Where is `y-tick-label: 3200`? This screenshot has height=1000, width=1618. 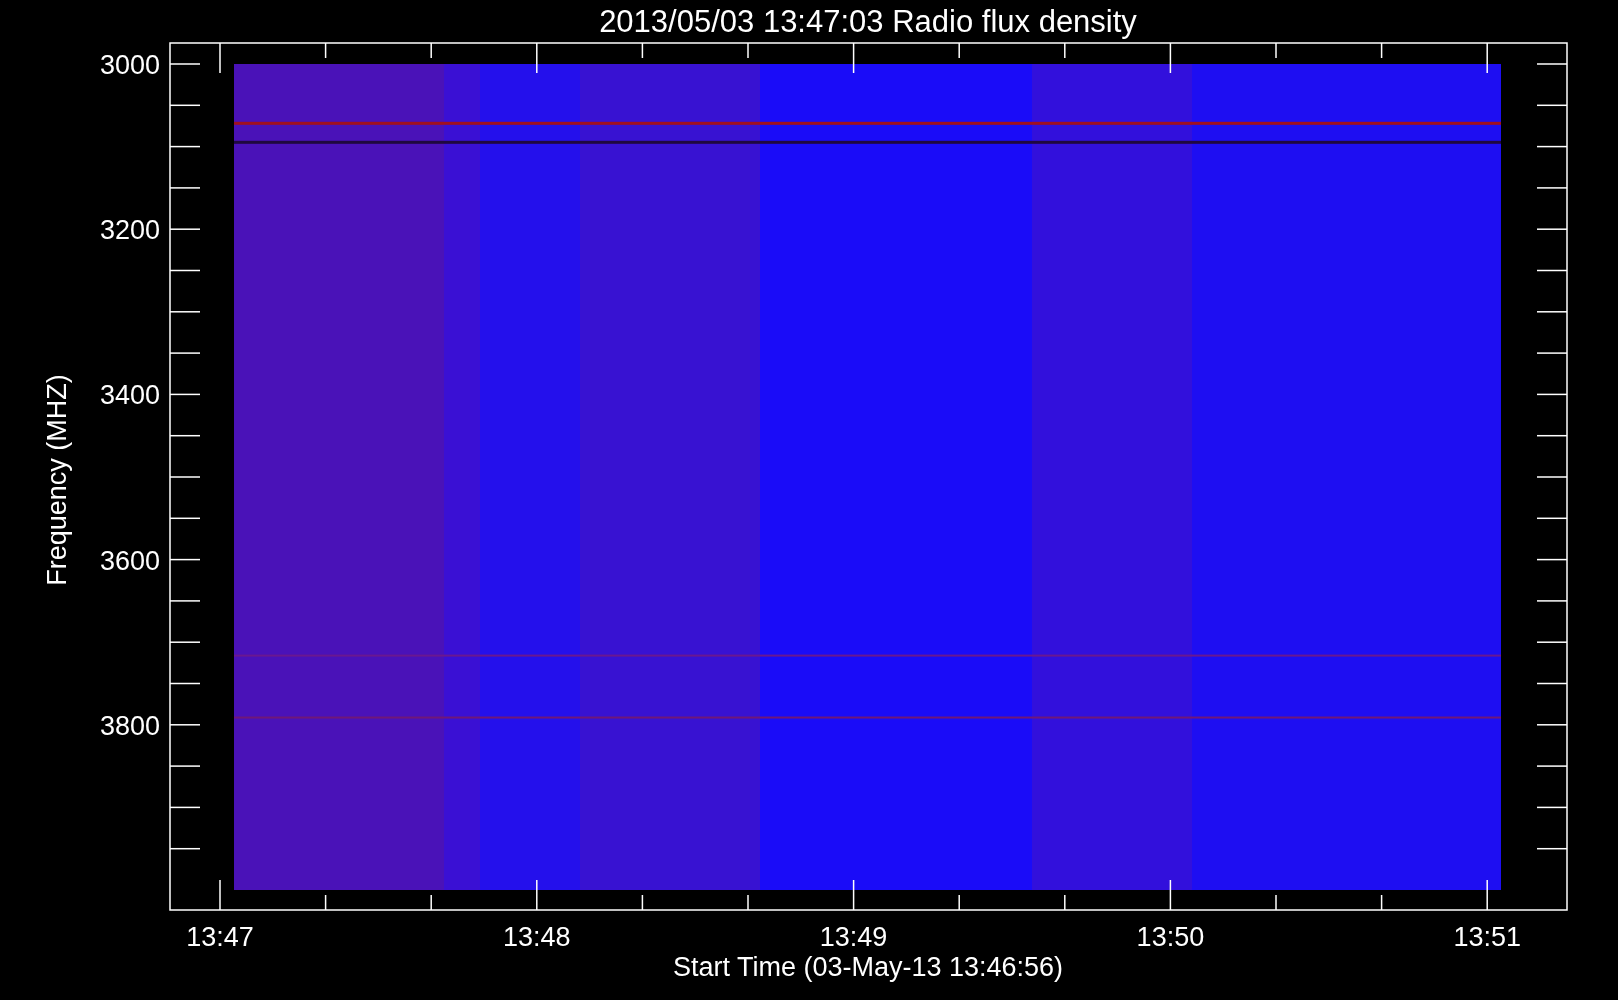
y-tick-label: 3200 is located at coordinates (129, 230).